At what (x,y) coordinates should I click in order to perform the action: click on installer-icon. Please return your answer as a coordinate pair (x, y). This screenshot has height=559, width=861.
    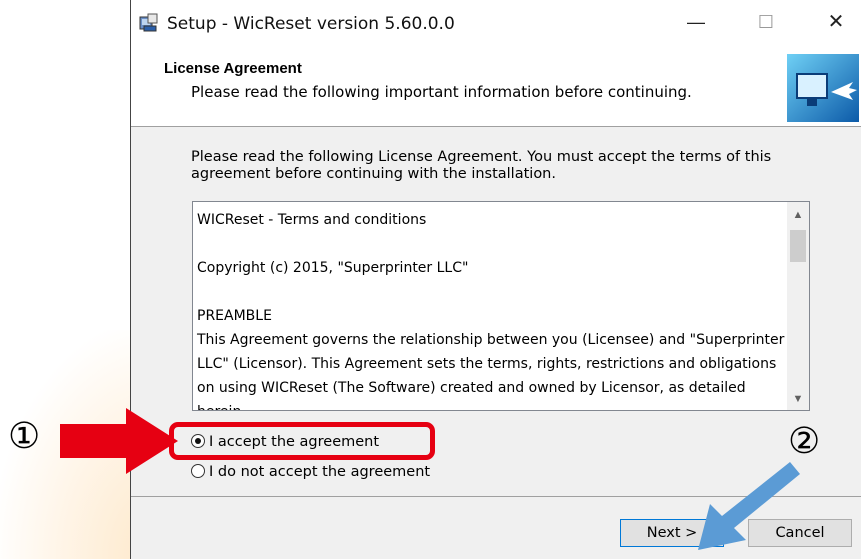
    Looking at the image, I should click on (148, 22).